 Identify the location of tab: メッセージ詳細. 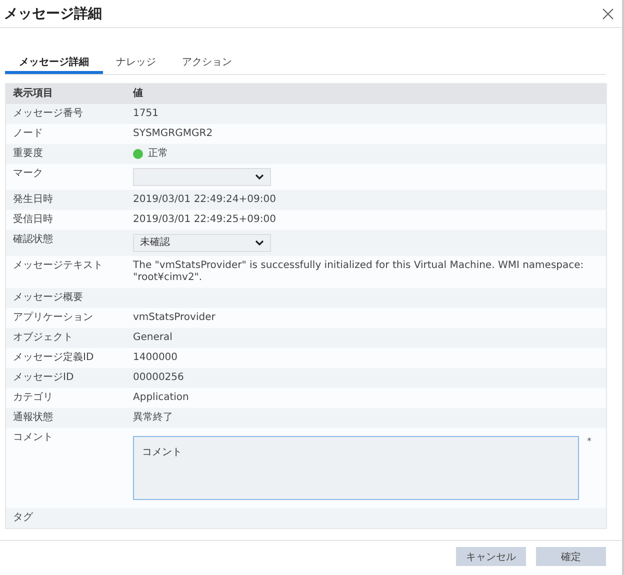
(54, 63).